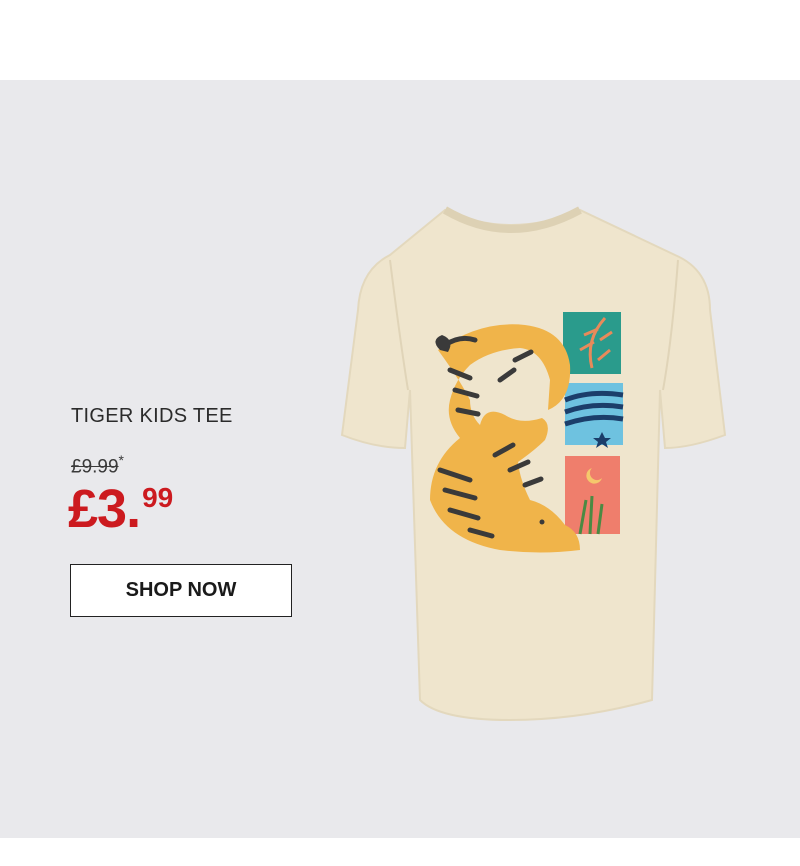 The height and width of the screenshot is (866, 800). Describe the element at coordinates (400, 852) in the screenshot. I see `page-footer-spacer` at that location.